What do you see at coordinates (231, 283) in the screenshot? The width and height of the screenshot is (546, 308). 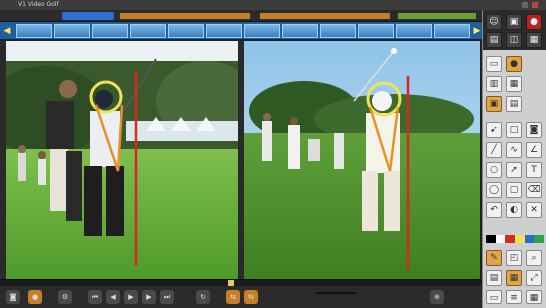 I see `playhead` at bounding box center [231, 283].